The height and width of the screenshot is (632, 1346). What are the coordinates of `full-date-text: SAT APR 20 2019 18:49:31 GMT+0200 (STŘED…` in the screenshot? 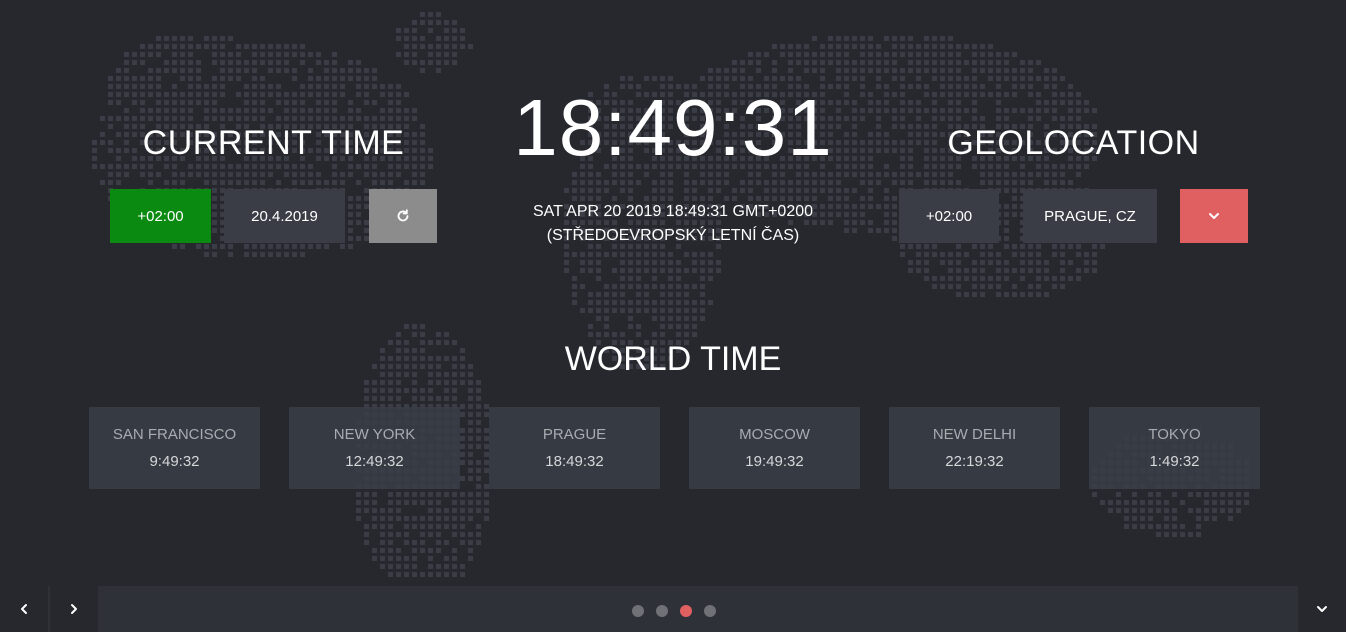 It's located at (673, 224).